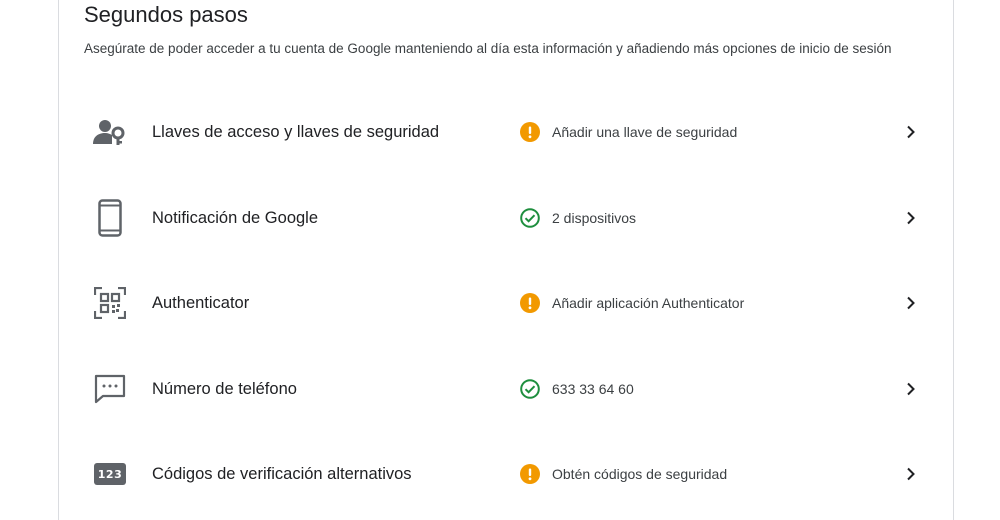  Describe the element at coordinates (110, 132) in the screenshot. I see `person-key-icon` at that location.